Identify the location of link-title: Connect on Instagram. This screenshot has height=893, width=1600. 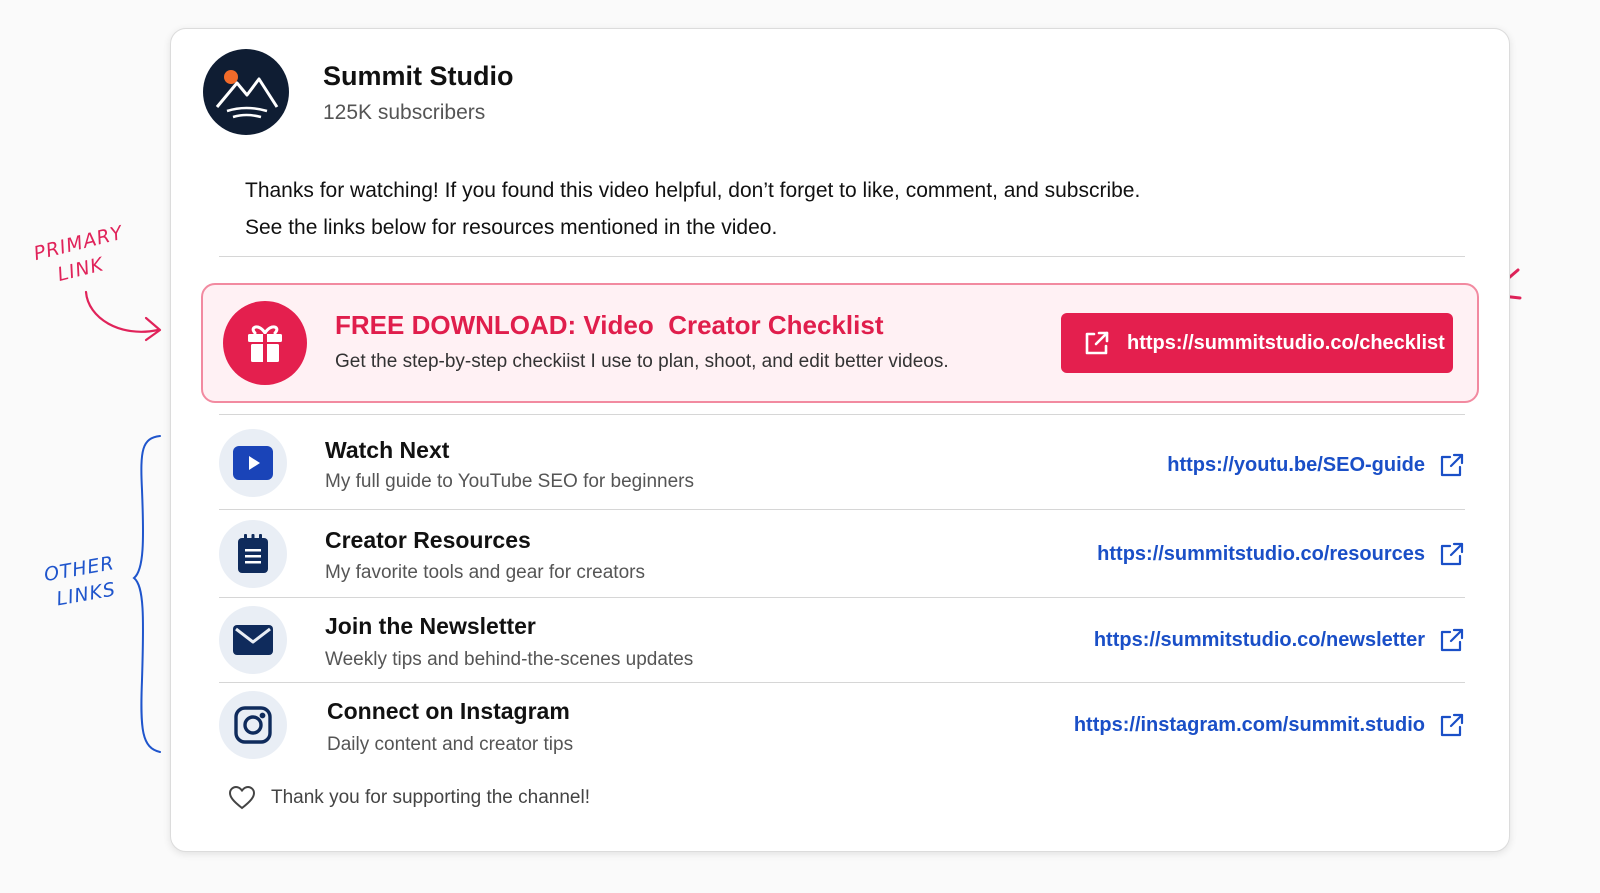
(448, 711).